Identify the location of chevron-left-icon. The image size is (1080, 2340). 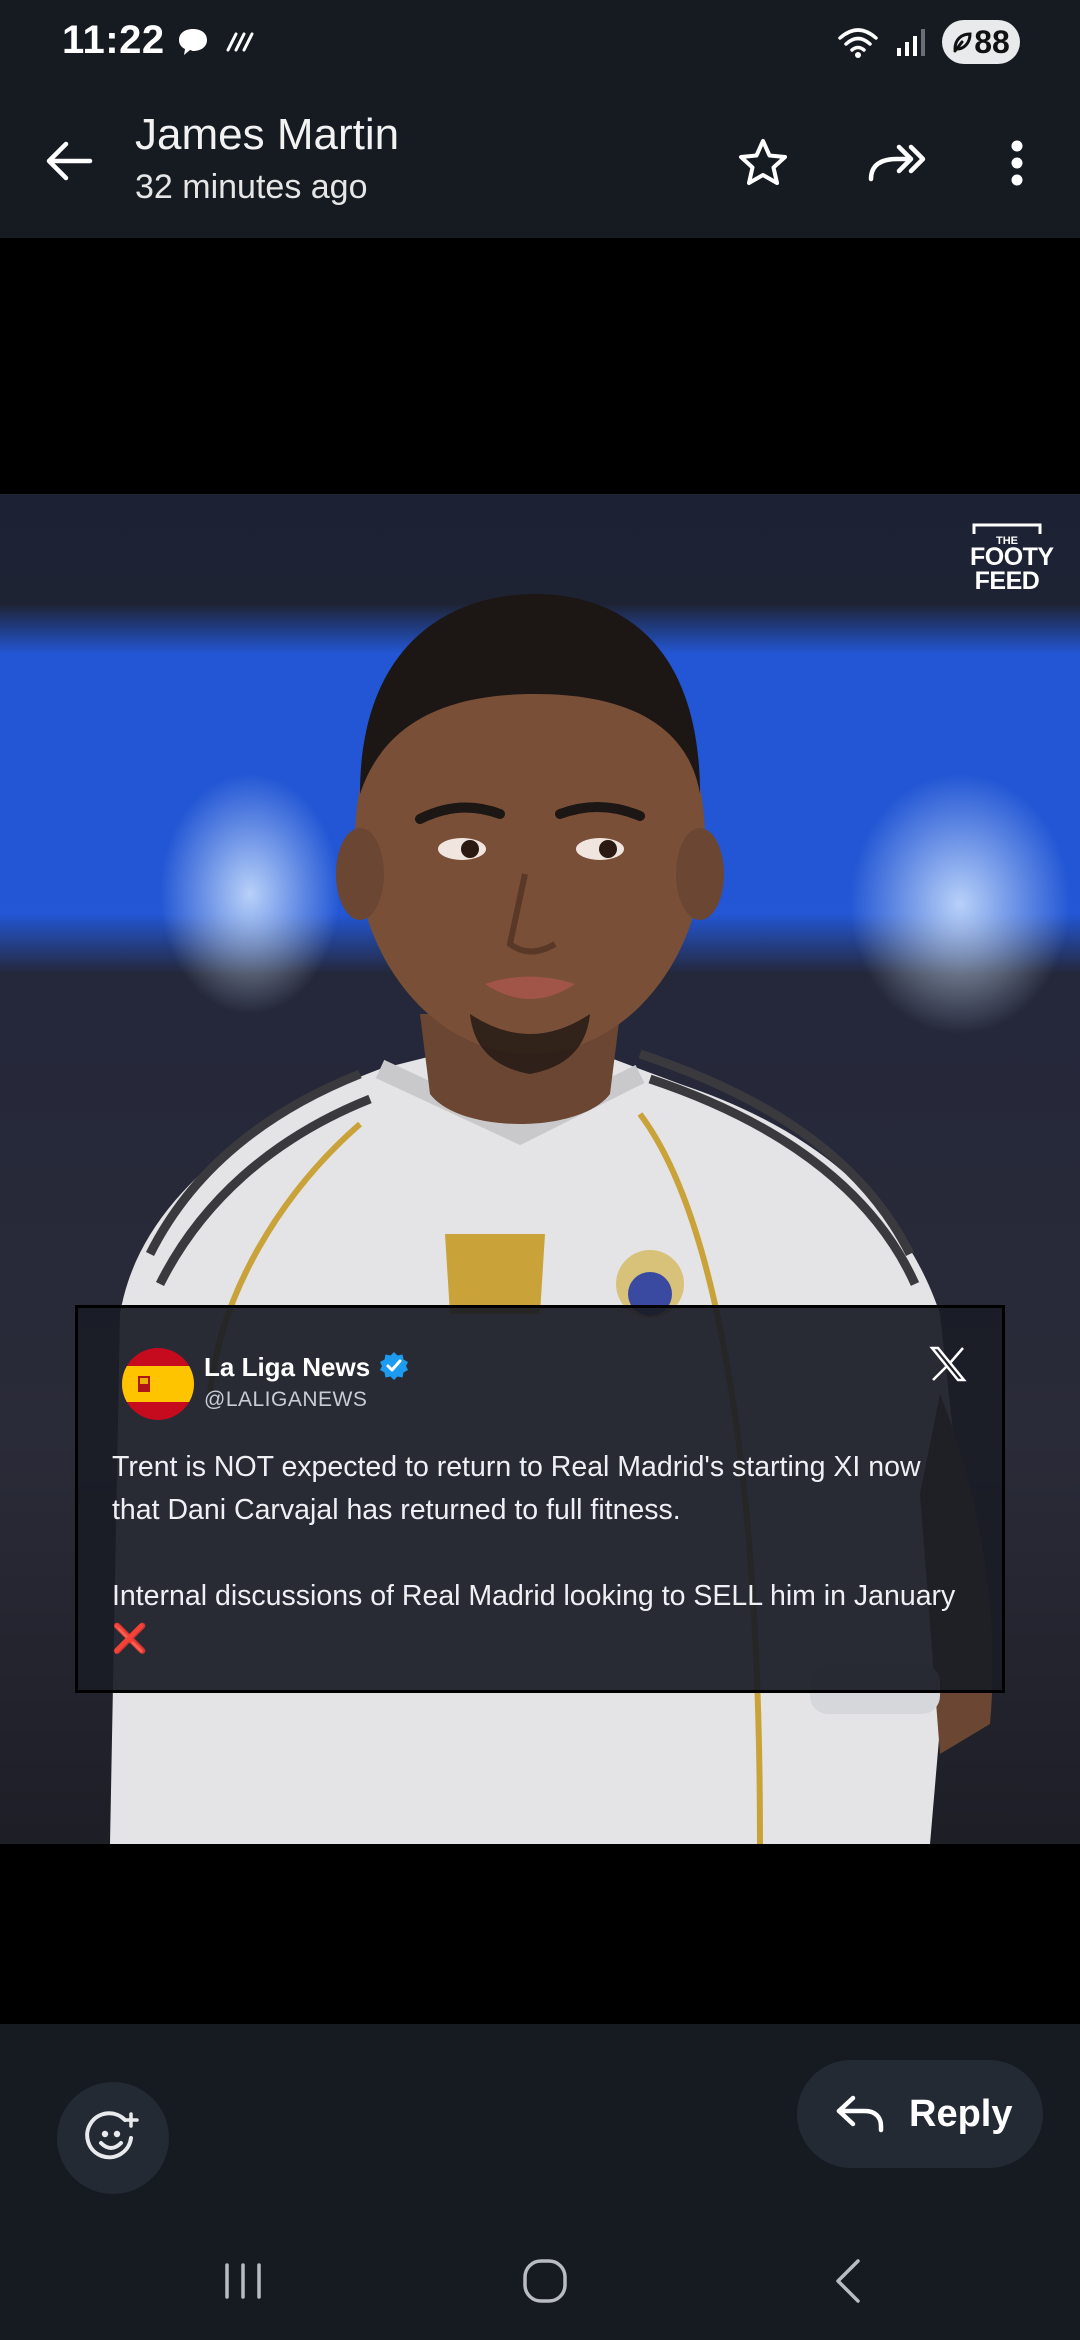
(848, 2281).